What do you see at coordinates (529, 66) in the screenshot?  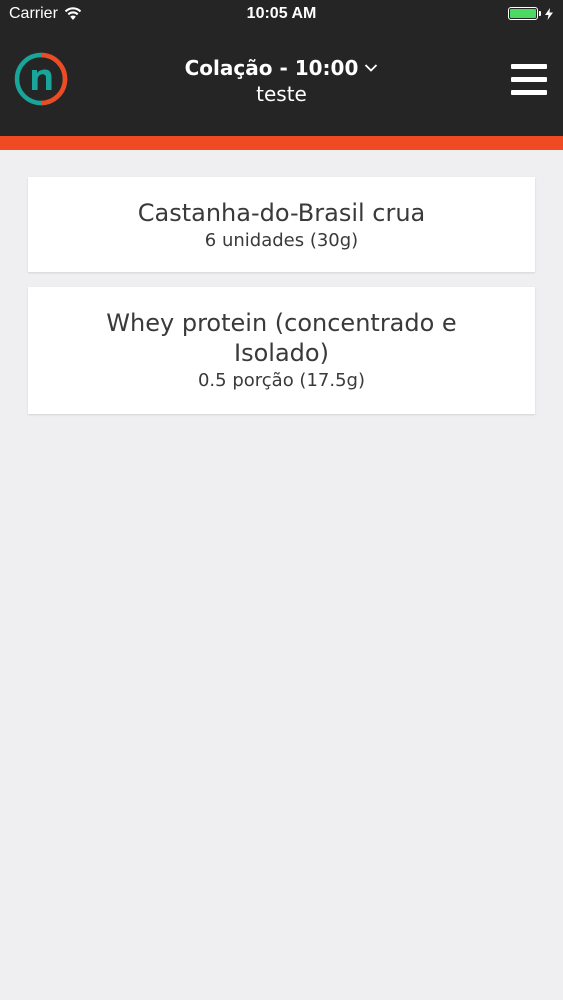 I see `hamburger-menu-icon` at bounding box center [529, 66].